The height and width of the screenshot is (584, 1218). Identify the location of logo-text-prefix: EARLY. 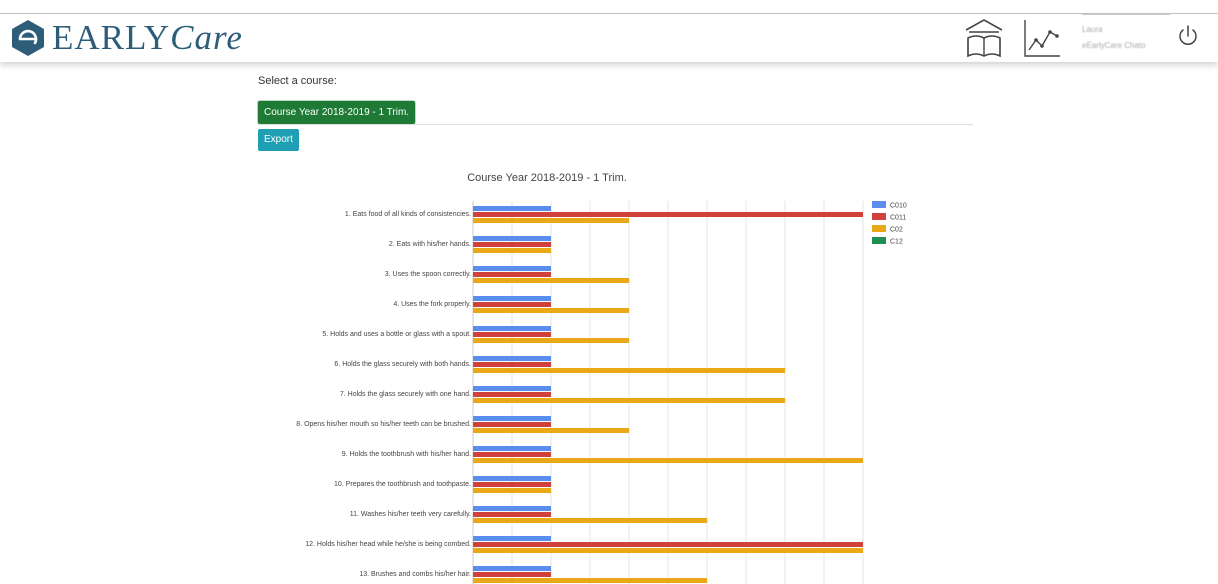
(111, 37).